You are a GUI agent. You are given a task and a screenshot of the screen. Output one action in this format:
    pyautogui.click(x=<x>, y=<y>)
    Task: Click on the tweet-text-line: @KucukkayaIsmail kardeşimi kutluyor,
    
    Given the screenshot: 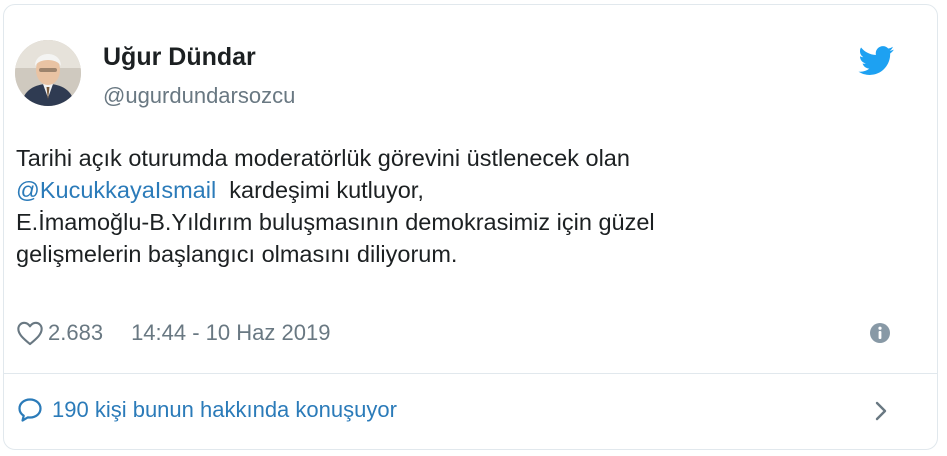 What is the action you would take?
    pyautogui.click(x=456, y=190)
    